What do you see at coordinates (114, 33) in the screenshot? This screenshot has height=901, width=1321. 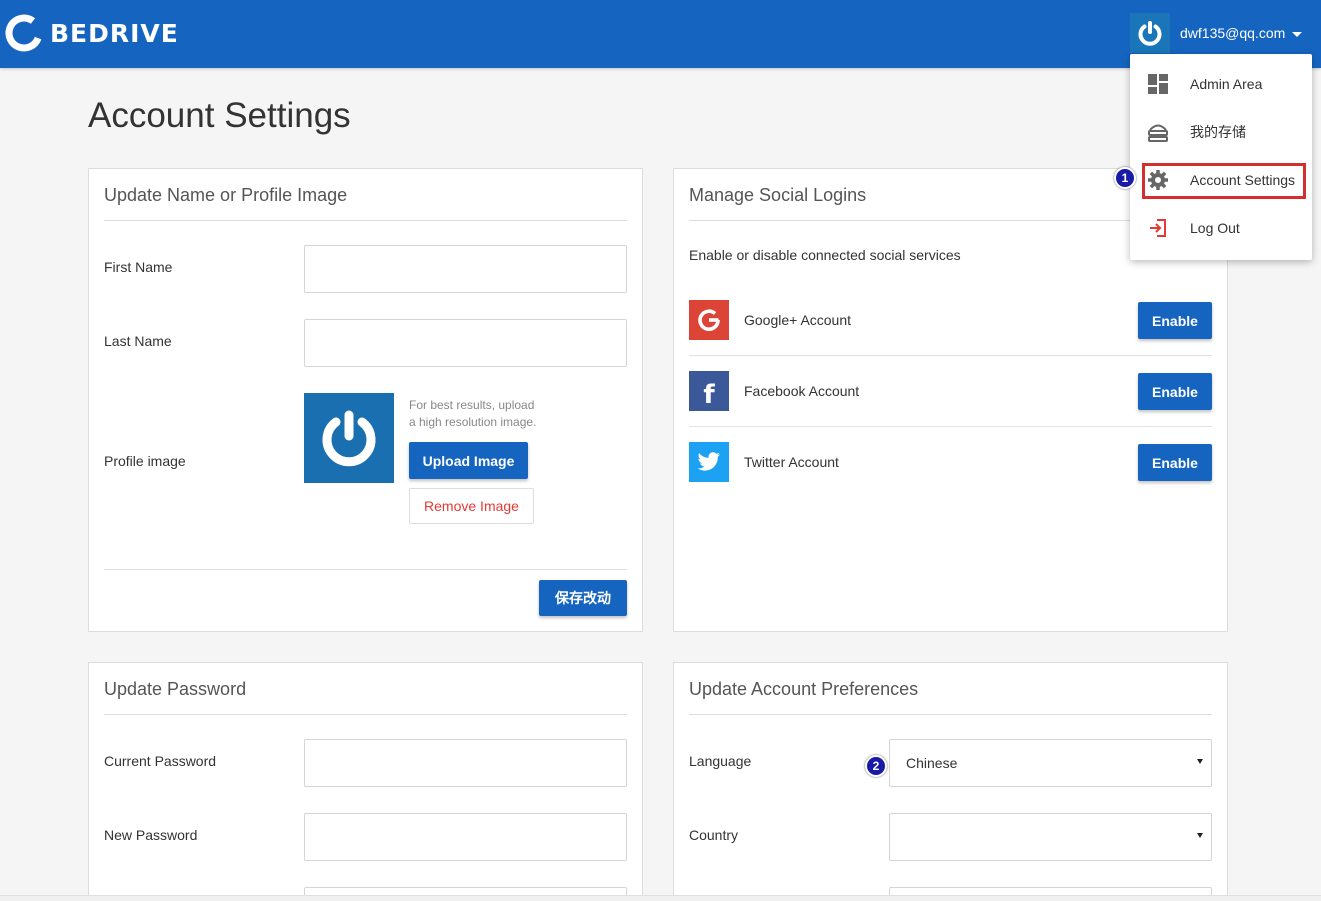 I see `brand-name: BEDRIVE` at bounding box center [114, 33].